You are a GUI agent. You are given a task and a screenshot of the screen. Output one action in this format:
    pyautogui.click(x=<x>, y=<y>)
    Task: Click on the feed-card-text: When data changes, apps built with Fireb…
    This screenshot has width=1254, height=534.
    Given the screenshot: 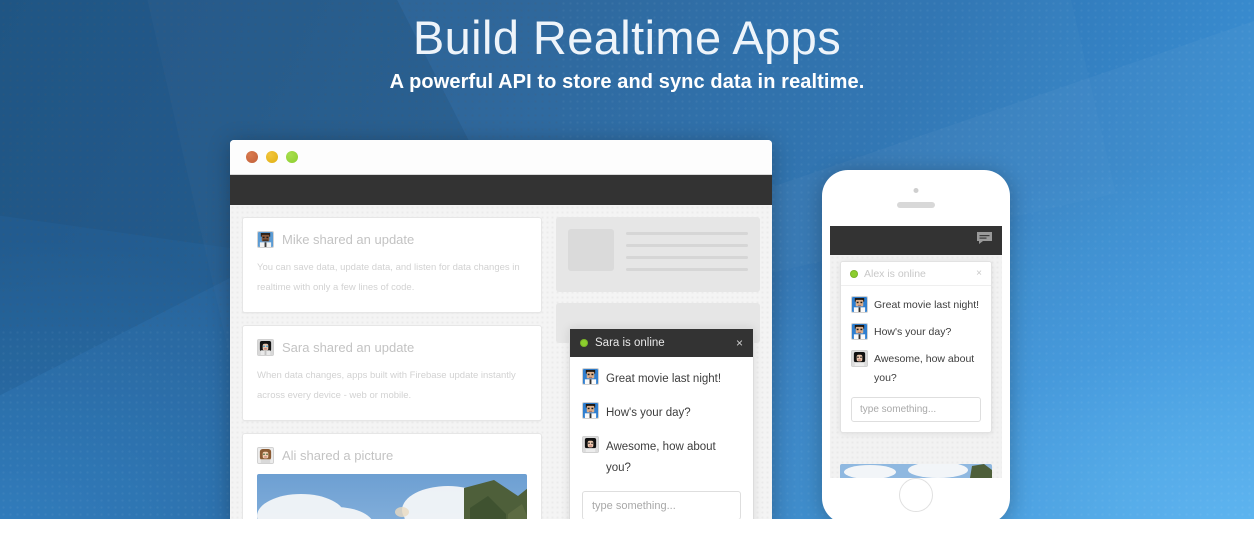 What is the action you would take?
    pyautogui.click(x=386, y=385)
    